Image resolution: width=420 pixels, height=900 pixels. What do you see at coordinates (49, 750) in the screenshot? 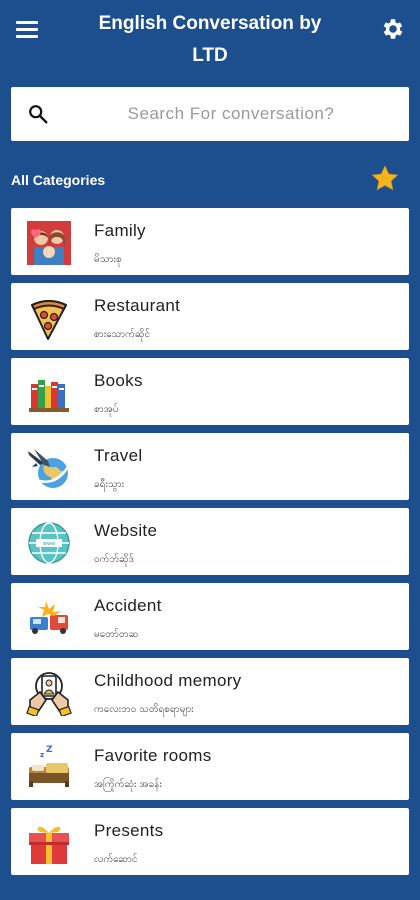
I see `svg-text: Z` at bounding box center [49, 750].